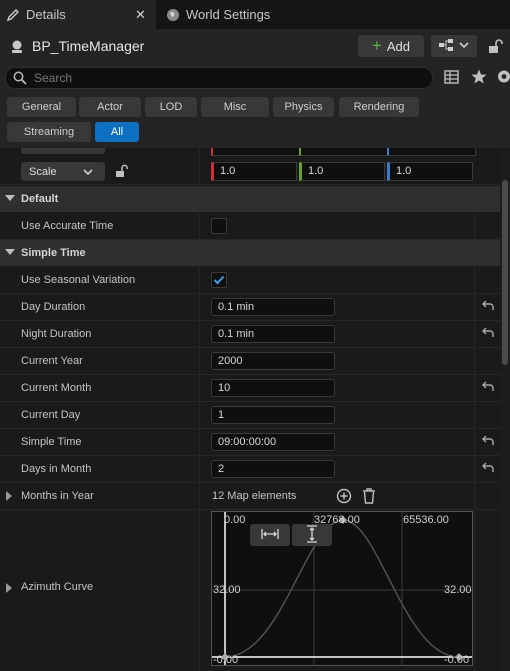  I want to click on night-duration-field: 0.1 min, so click(273, 334).